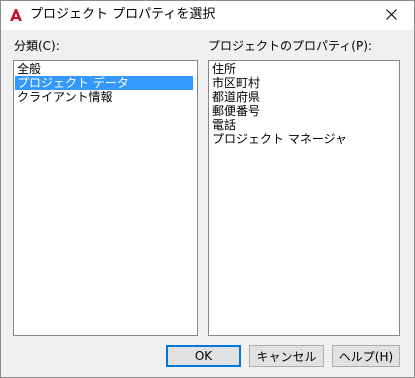 This screenshot has width=415, height=378. I want to click on category-item: 全般, so click(104, 69).